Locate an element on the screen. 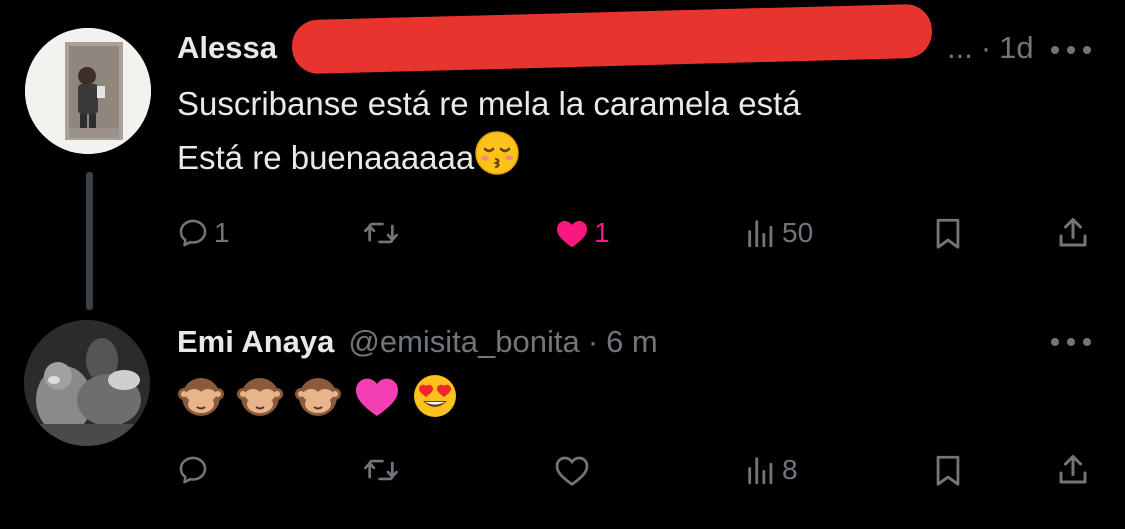 This screenshot has height=529, width=1125. redaction-mark is located at coordinates (612, 39).